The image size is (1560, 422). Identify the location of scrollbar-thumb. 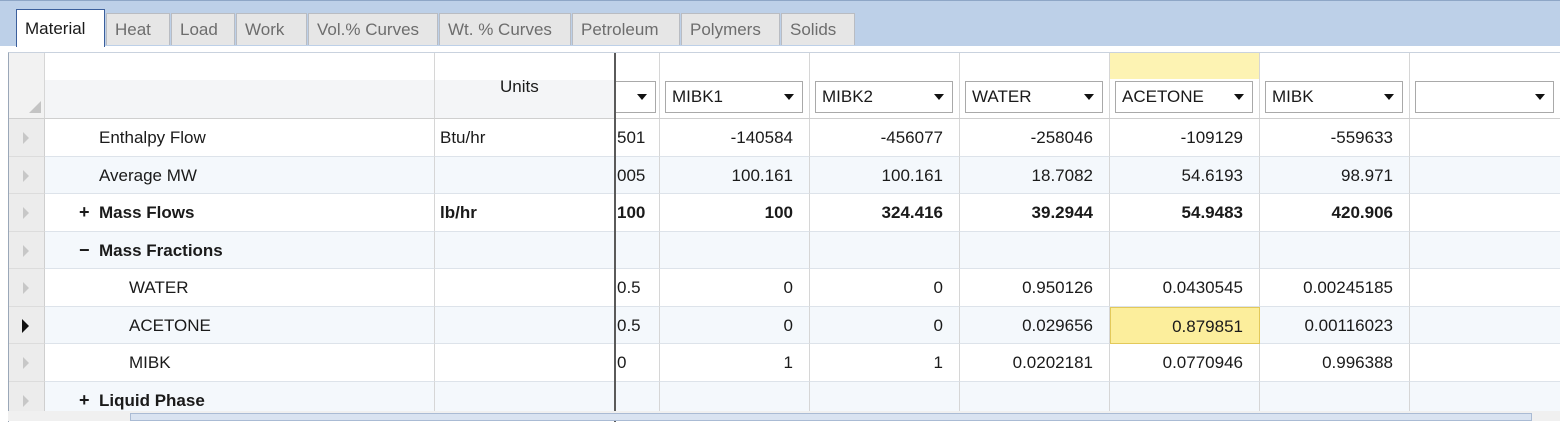
(831, 417).